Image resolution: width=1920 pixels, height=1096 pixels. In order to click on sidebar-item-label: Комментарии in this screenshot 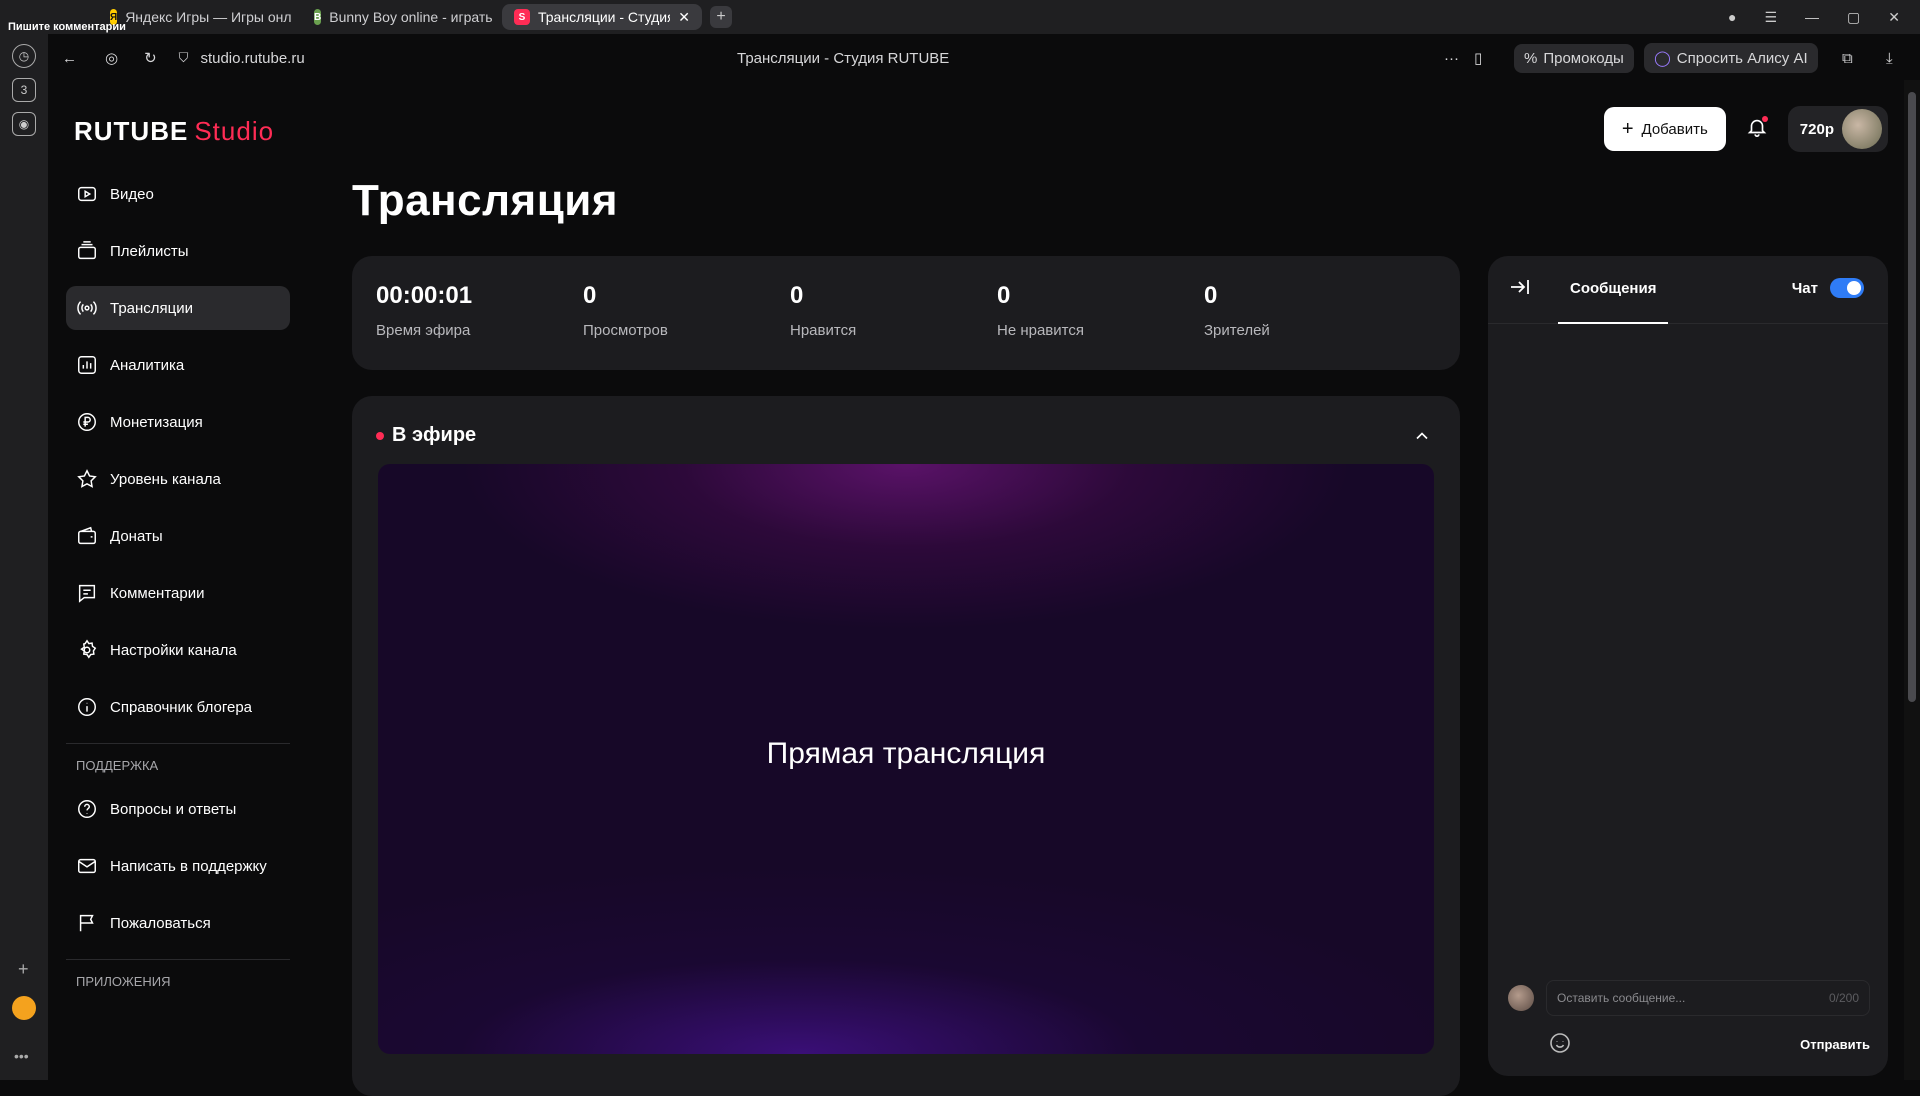, I will do `click(157, 593)`.